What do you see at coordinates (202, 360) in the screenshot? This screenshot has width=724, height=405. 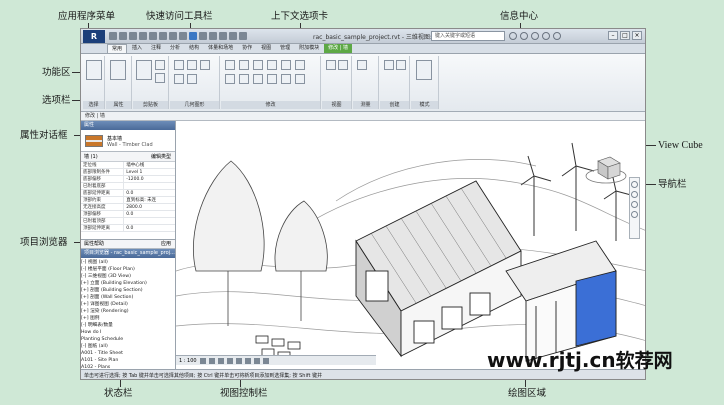 I see `detail-level-icon` at bounding box center [202, 360].